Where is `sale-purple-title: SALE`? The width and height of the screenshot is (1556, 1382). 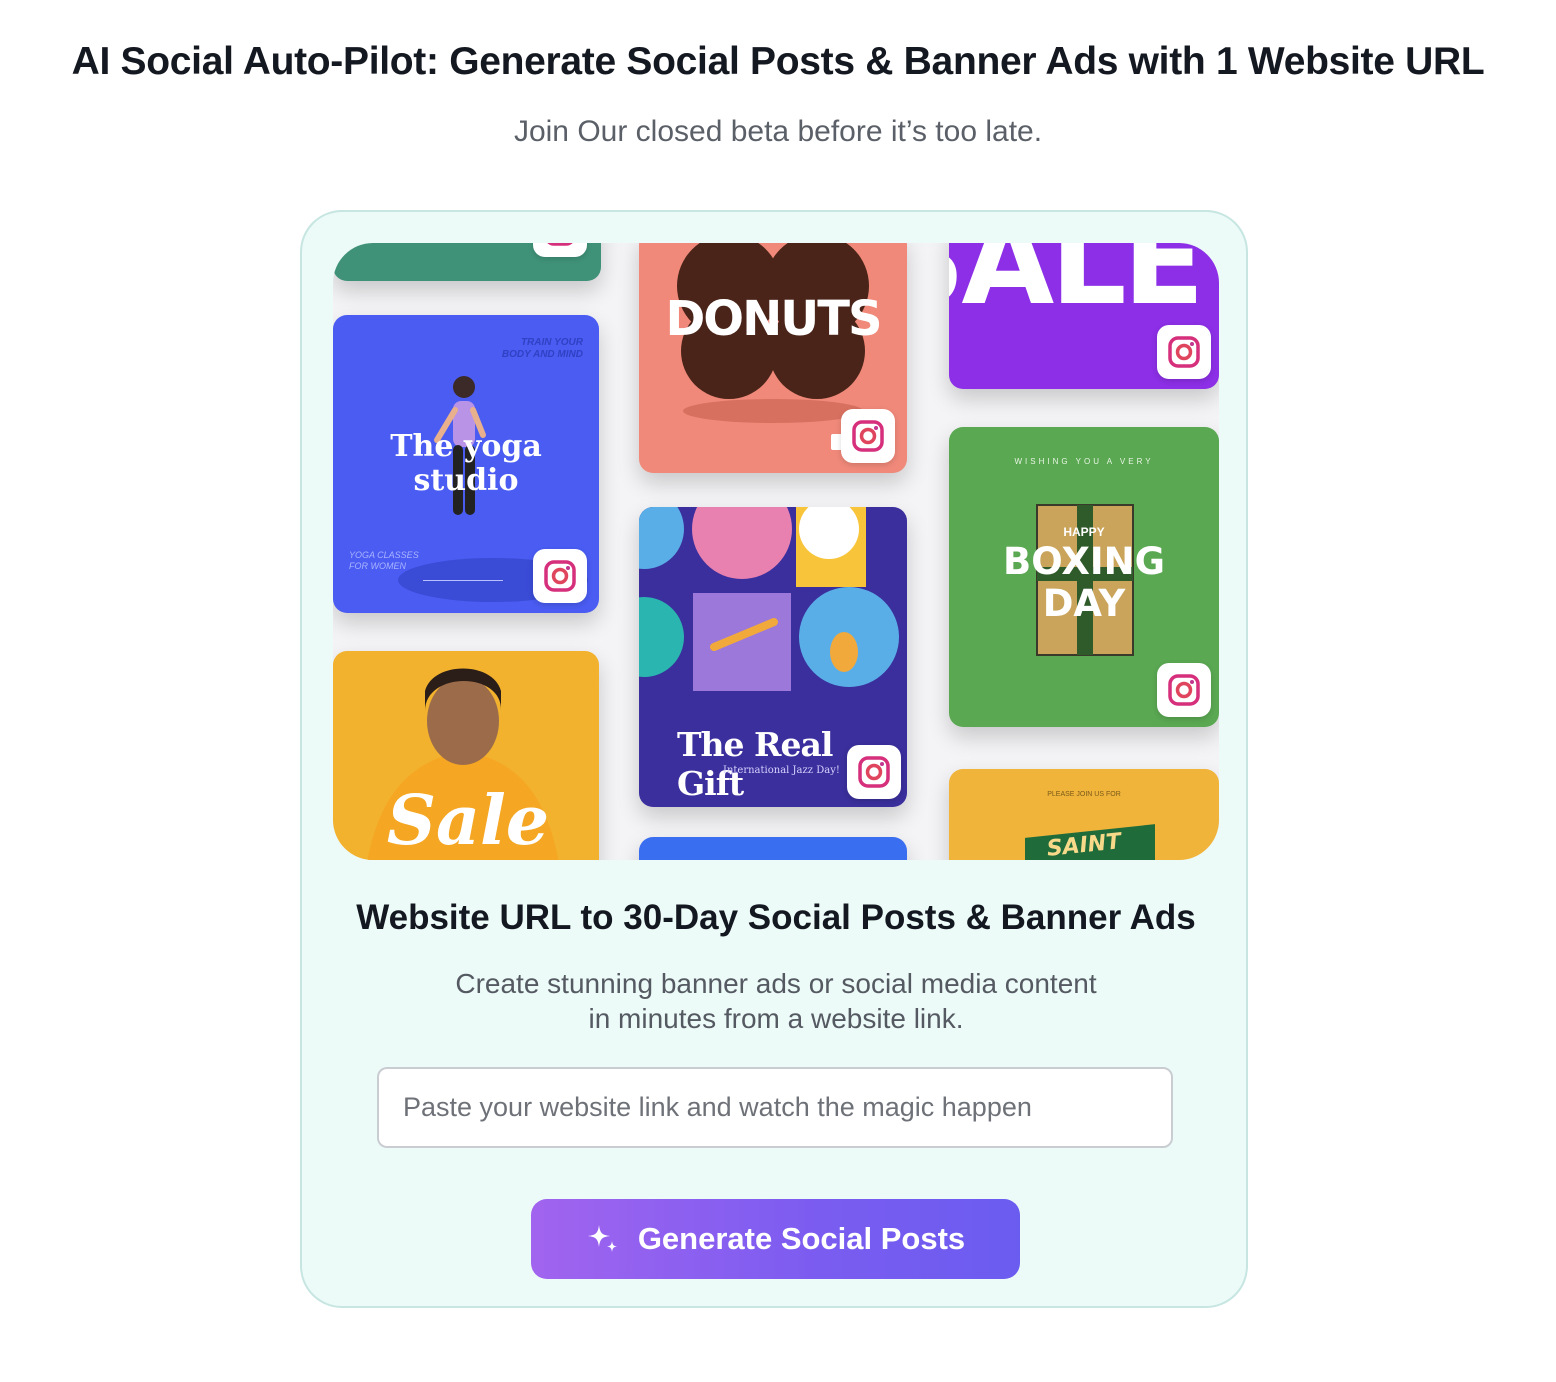 sale-purple-title: SALE is located at coordinates (1077, 287).